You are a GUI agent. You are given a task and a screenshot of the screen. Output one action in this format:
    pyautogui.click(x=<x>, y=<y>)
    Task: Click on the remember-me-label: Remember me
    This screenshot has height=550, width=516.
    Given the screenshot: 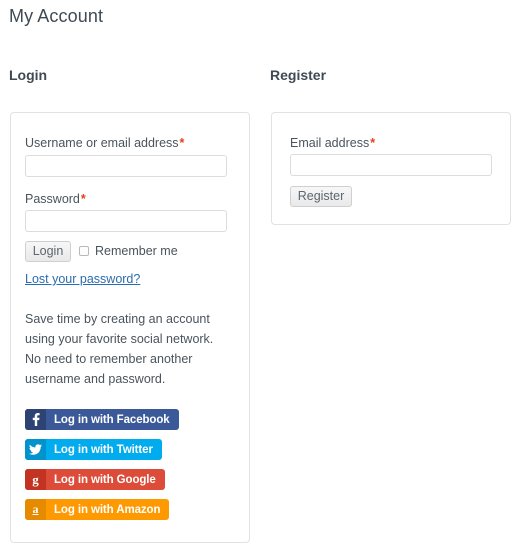 What is the action you would take?
    pyautogui.click(x=136, y=251)
    